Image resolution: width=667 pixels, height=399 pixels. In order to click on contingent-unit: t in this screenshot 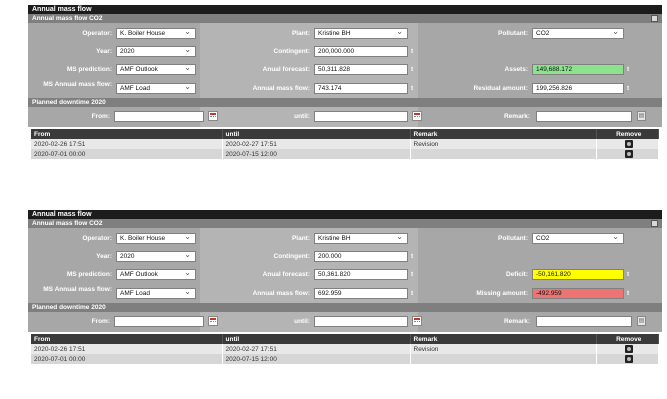, I will do `click(412, 51)`.